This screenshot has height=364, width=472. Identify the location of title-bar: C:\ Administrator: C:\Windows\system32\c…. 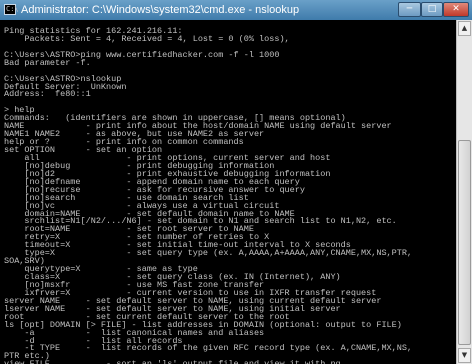
(236, 10).